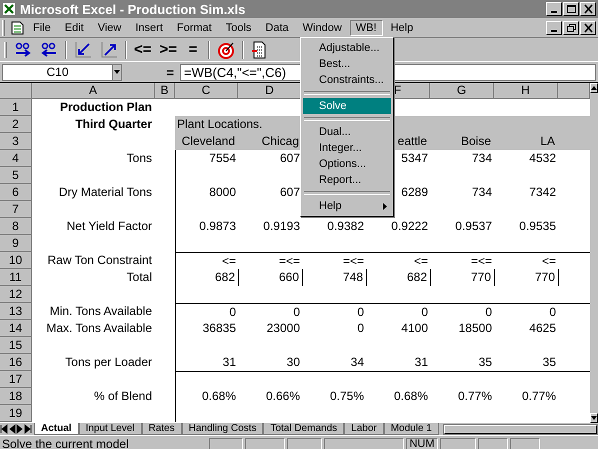 This screenshot has width=598, height=449. Describe the element at coordinates (66, 442) in the screenshot. I see `status-message: Solve the current model` at that location.